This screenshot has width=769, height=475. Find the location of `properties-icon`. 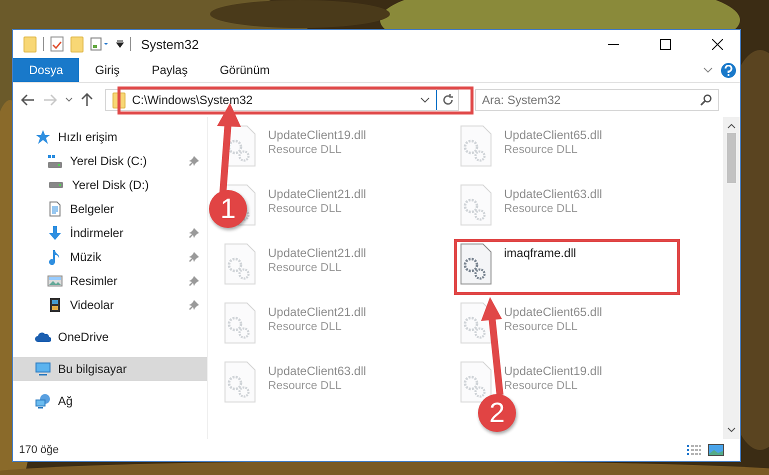

properties-icon is located at coordinates (57, 44).